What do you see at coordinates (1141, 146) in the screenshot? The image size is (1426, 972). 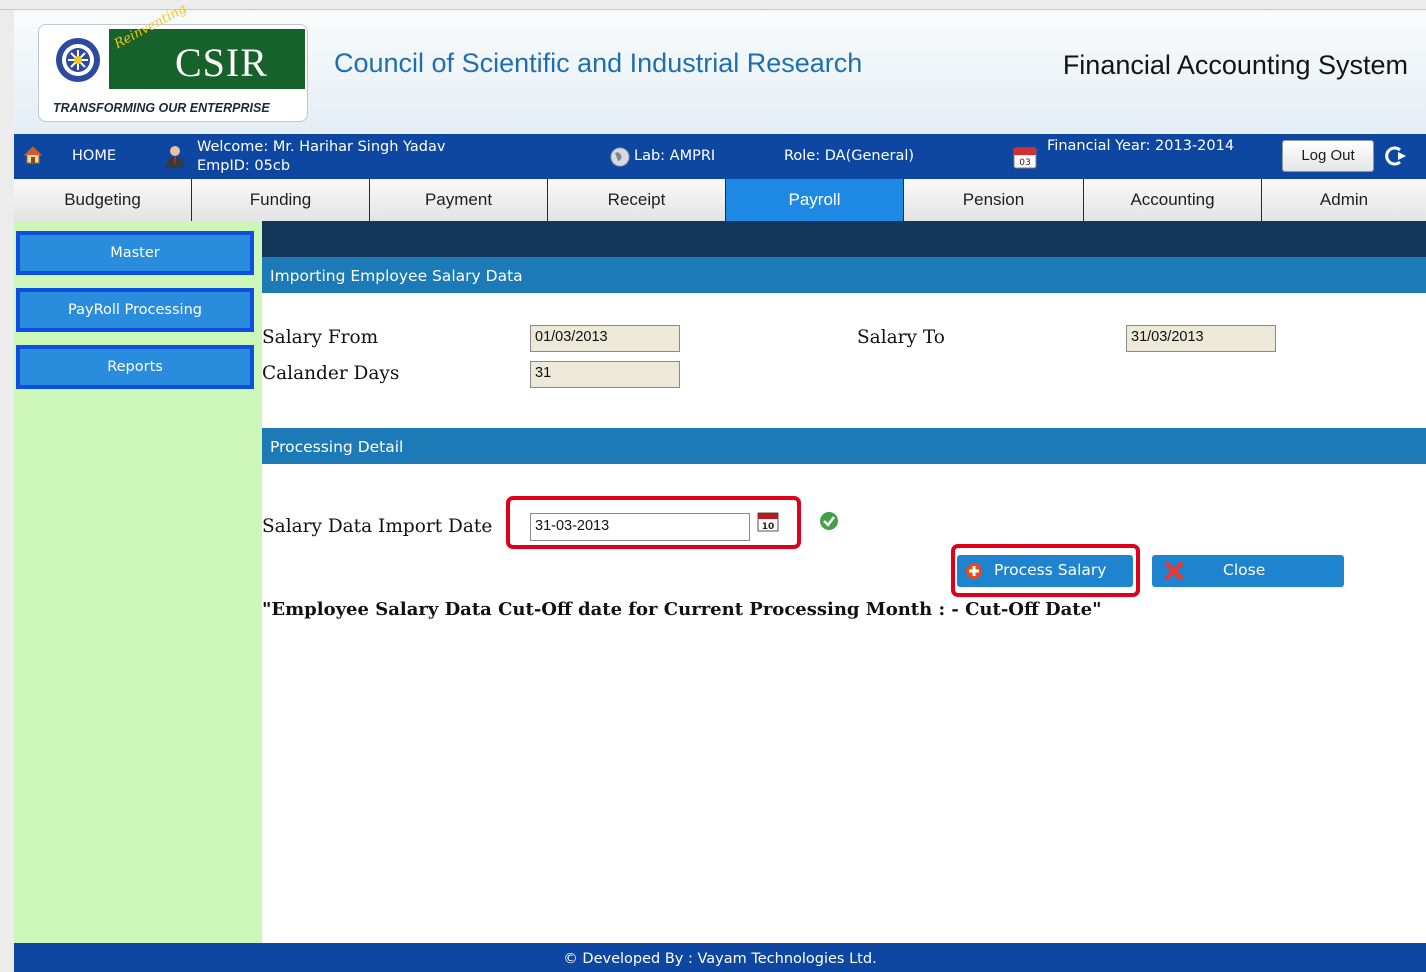 I see `financial-year-label: Financial Year: 2013-2014` at bounding box center [1141, 146].